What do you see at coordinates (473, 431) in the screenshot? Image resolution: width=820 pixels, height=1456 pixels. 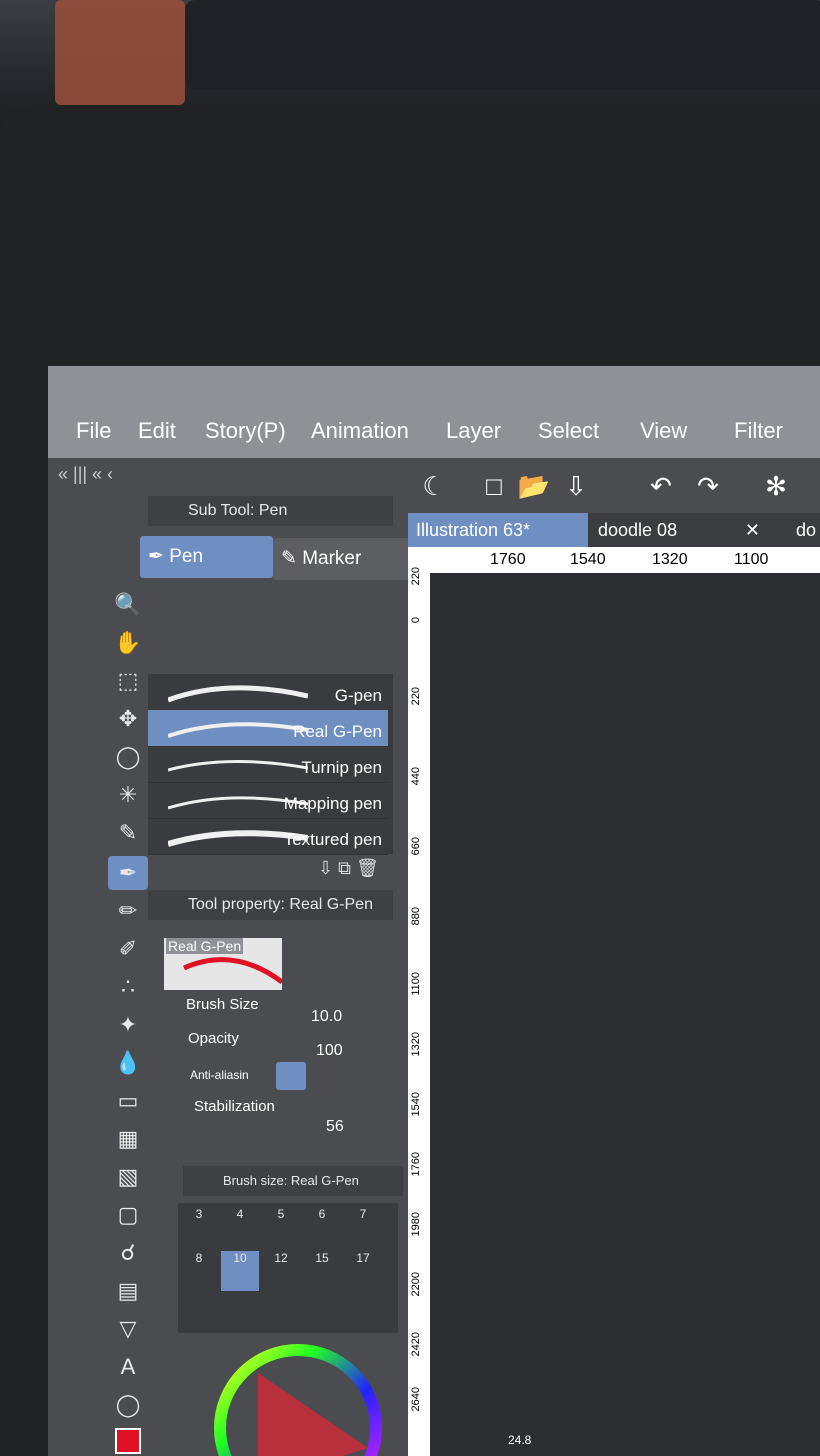 I see `menu-layer: Layer` at bounding box center [473, 431].